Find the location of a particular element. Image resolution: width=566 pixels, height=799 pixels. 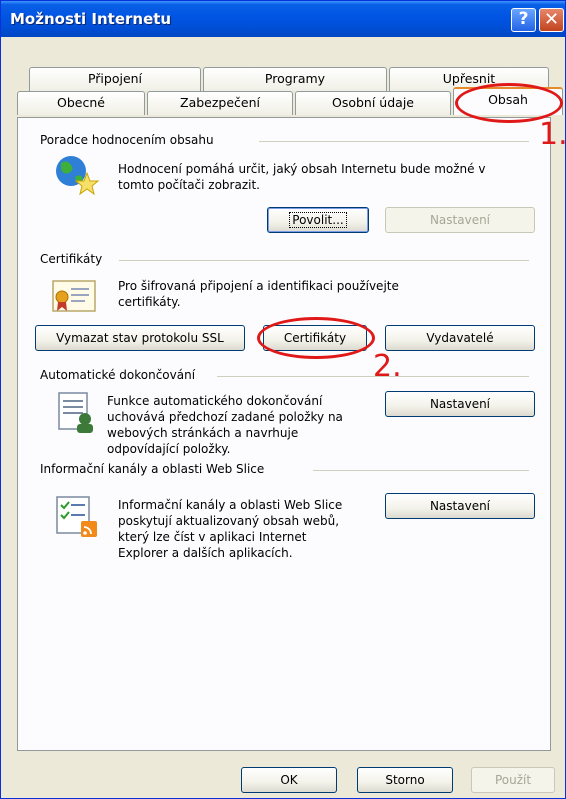

tab-connections: Připojení is located at coordinates (115, 79).